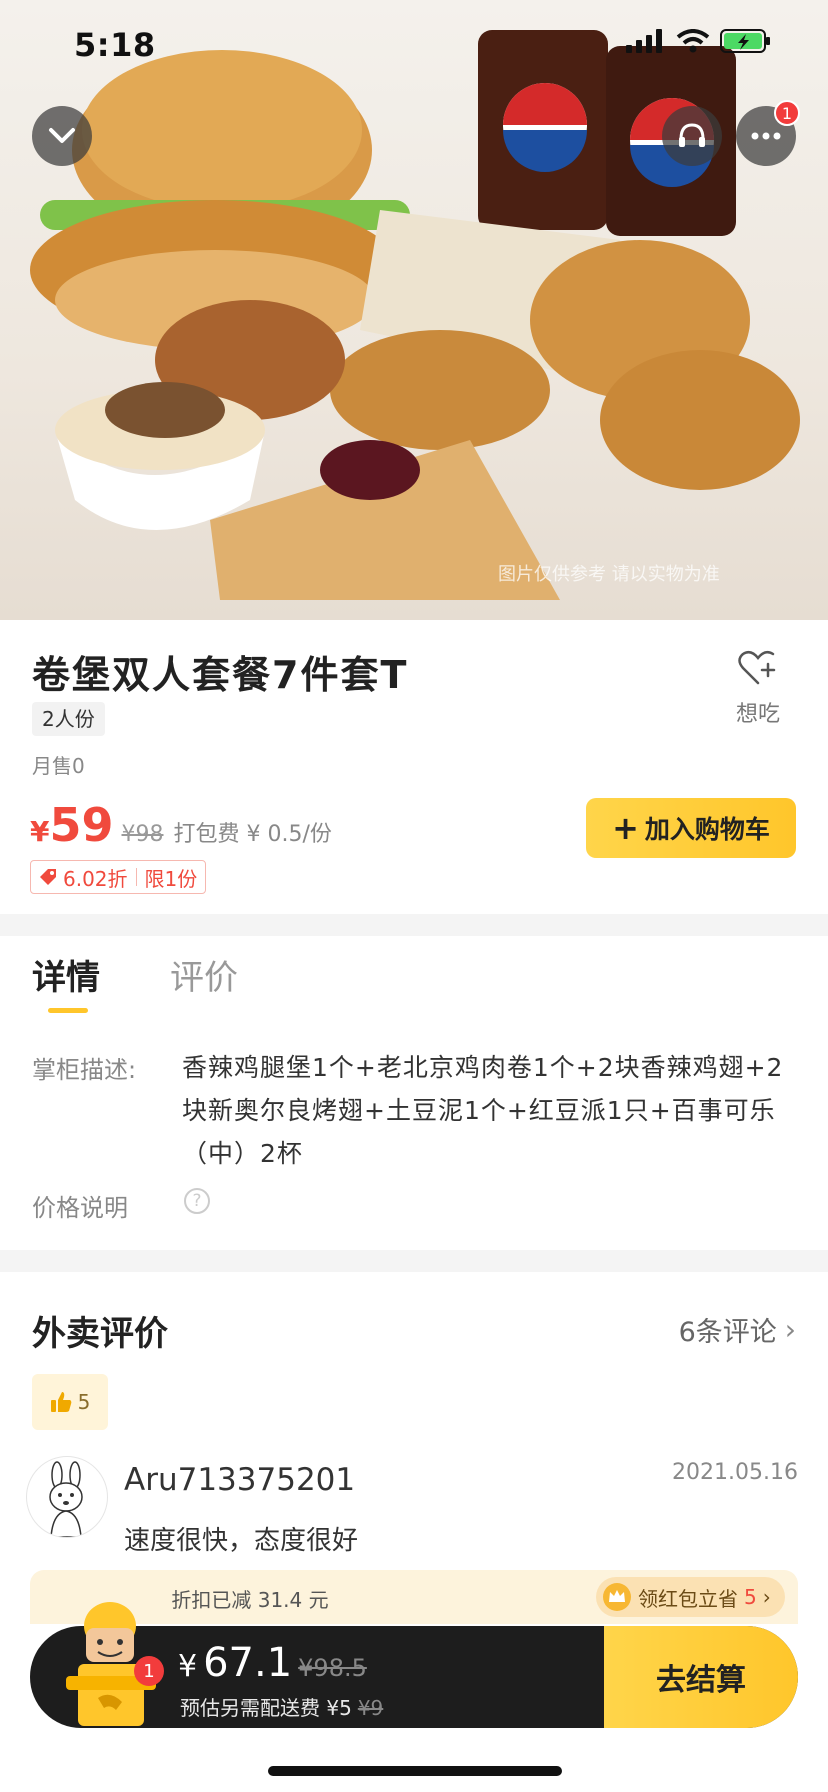 The image size is (828, 1792). What do you see at coordinates (787, 113) in the screenshot?
I see `more-menu-badge: 1` at bounding box center [787, 113].